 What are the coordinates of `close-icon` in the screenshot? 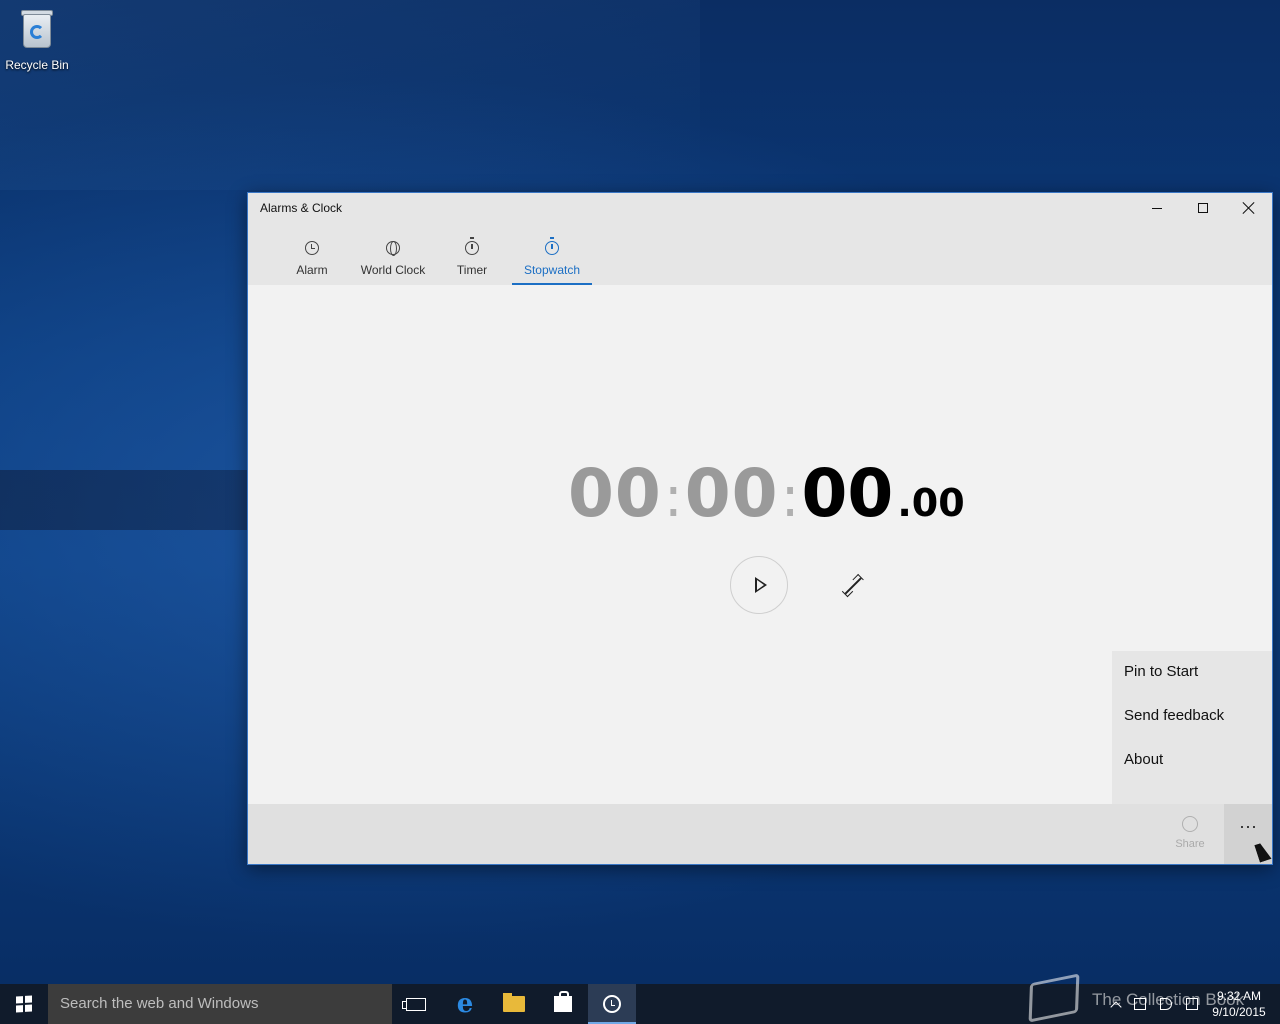 It's located at (1249, 208).